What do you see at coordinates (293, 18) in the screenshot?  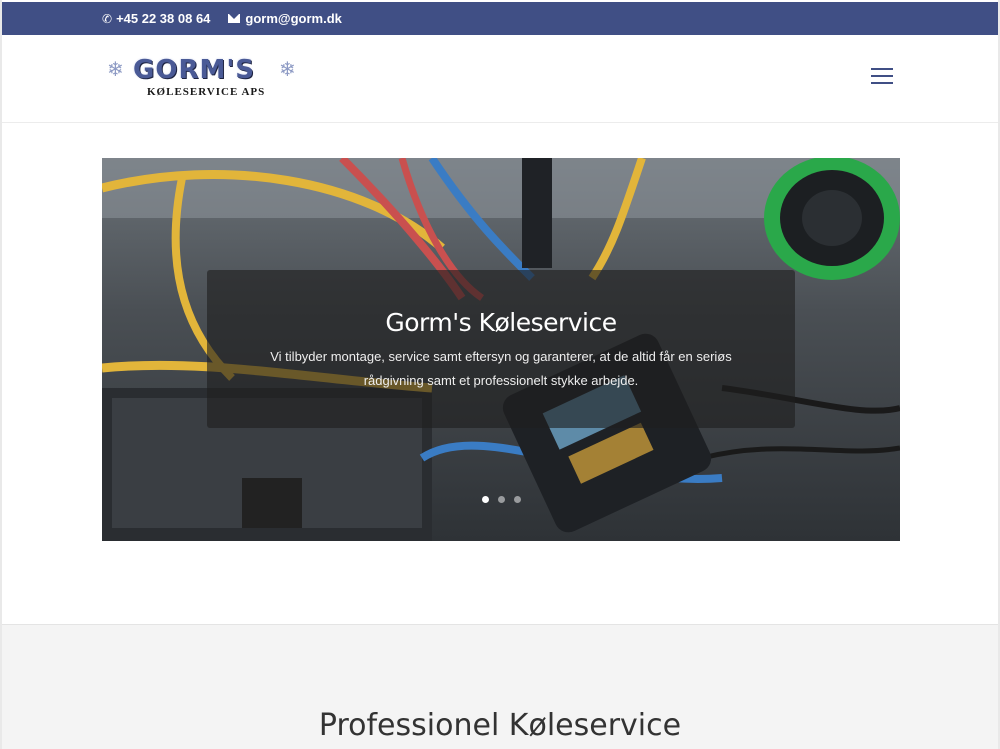 I see `email-address: gorm@gorm.dk` at bounding box center [293, 18].